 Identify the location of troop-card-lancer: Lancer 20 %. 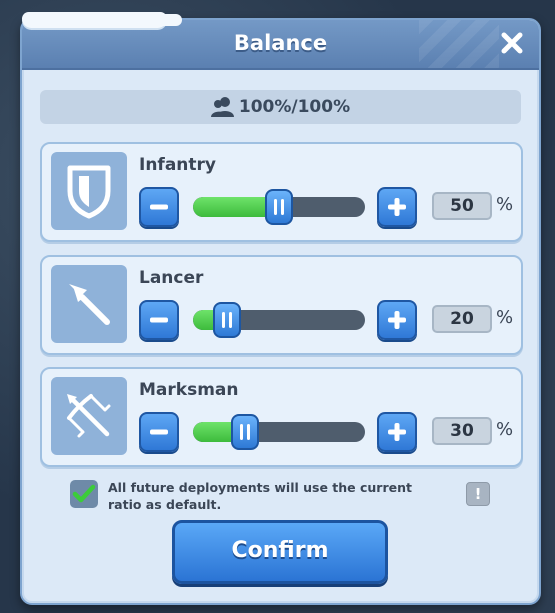
(281, 305).